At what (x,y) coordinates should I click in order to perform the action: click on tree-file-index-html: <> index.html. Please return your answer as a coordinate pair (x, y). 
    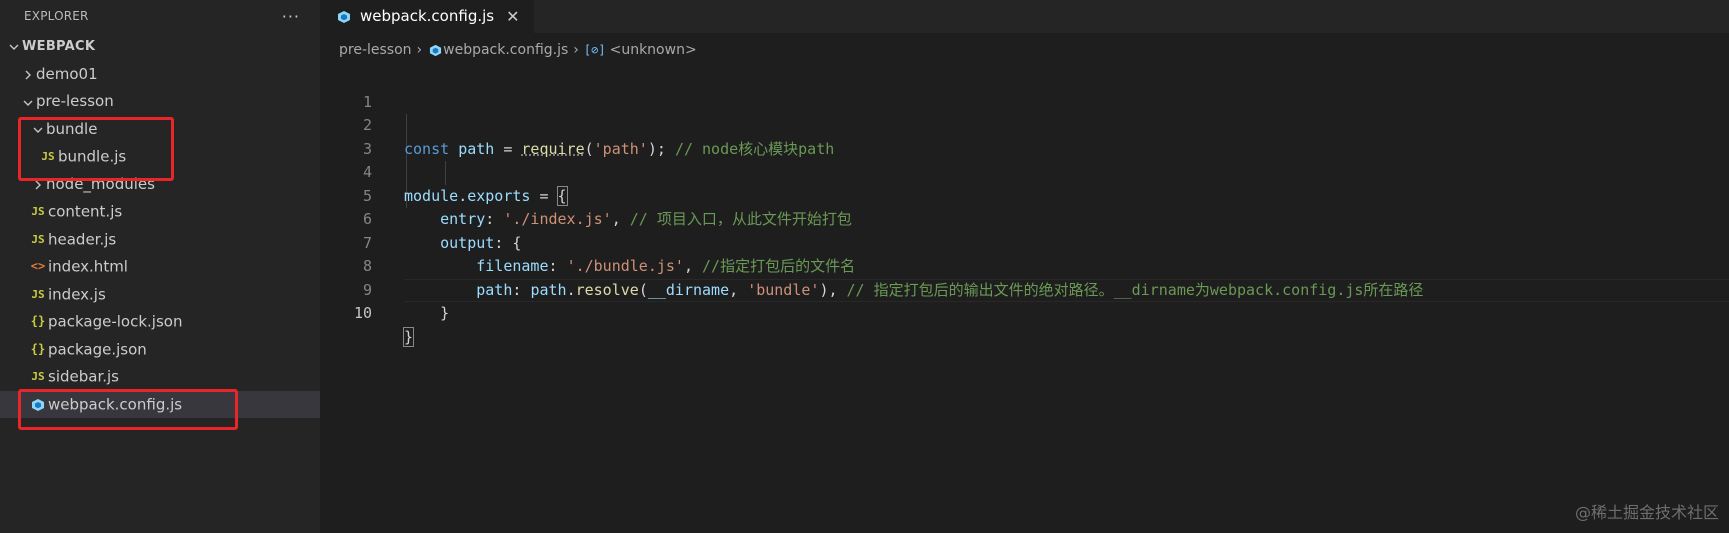
    Looking at the image, I should click on (160, 267).